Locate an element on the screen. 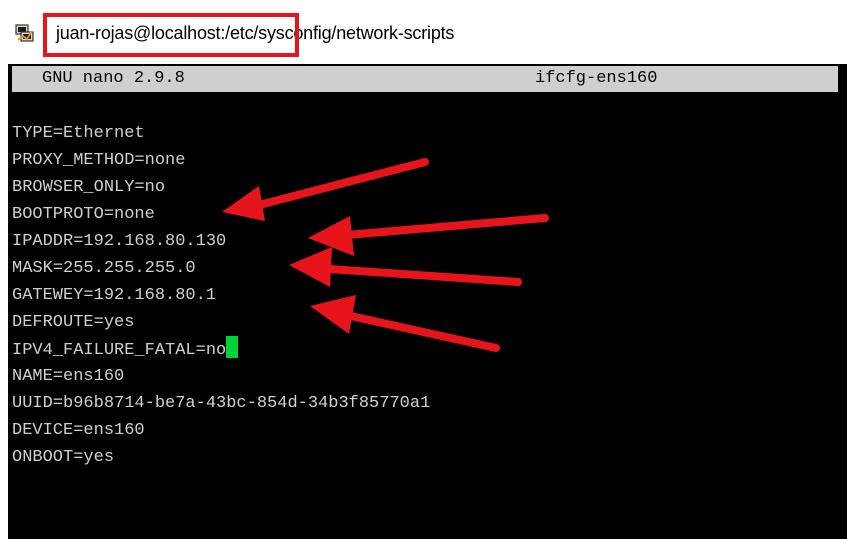 The height and width of the screenshot is (539, 847). file-line: TYPE=Ethernet is located at coordinates (221, 133).